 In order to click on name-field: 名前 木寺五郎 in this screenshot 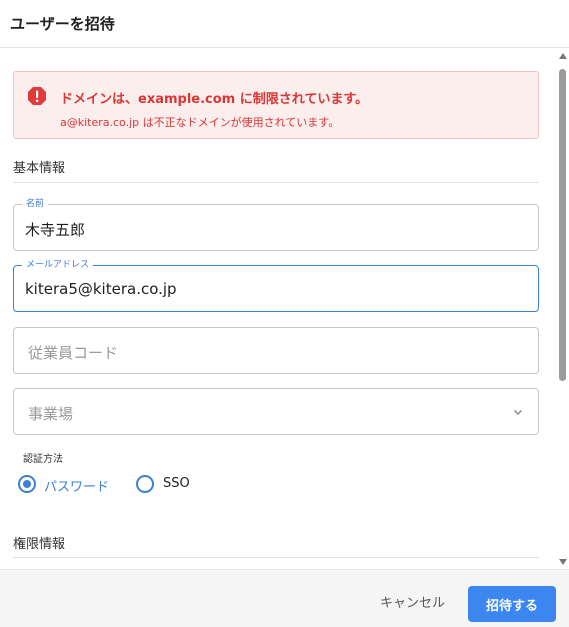, I will do `click(276, 224)`.